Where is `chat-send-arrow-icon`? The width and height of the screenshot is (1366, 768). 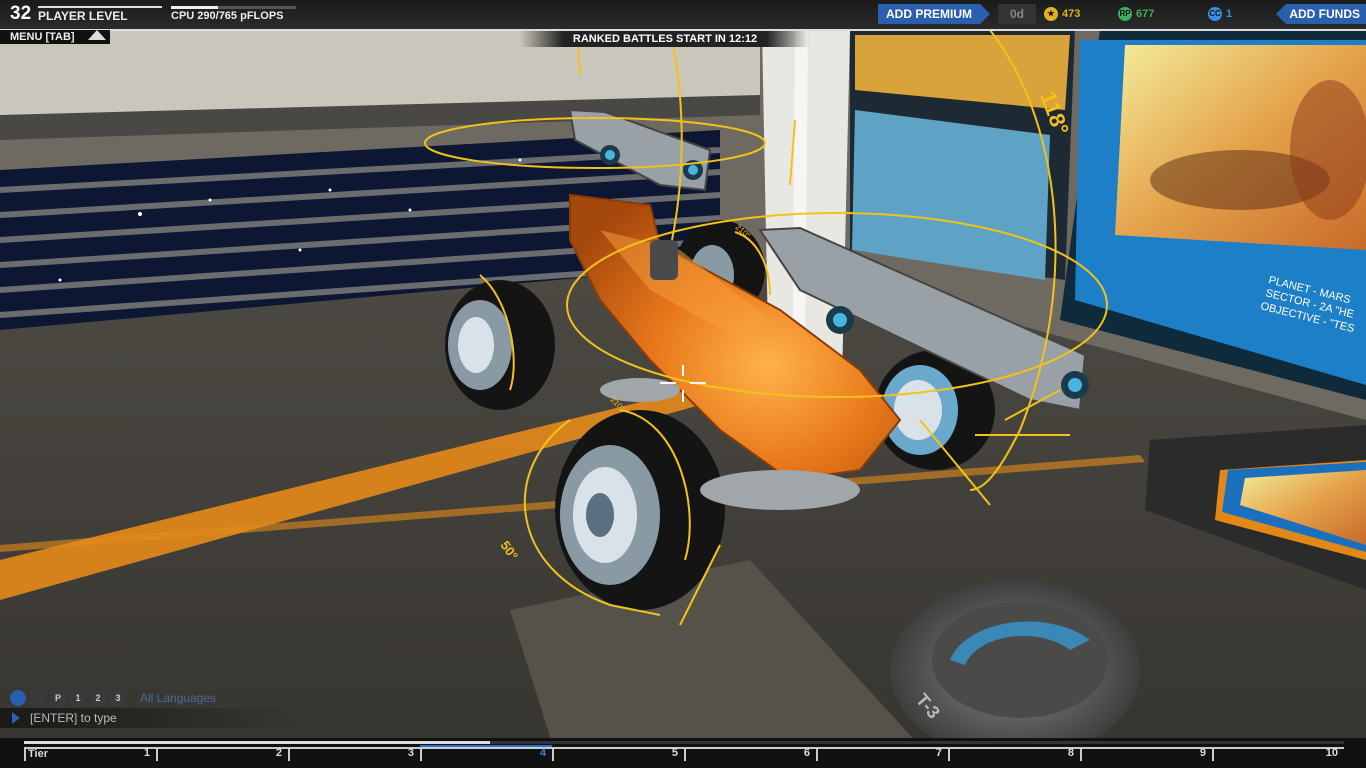 chat-send-arrow-icon is located at coordinates (16, 718).